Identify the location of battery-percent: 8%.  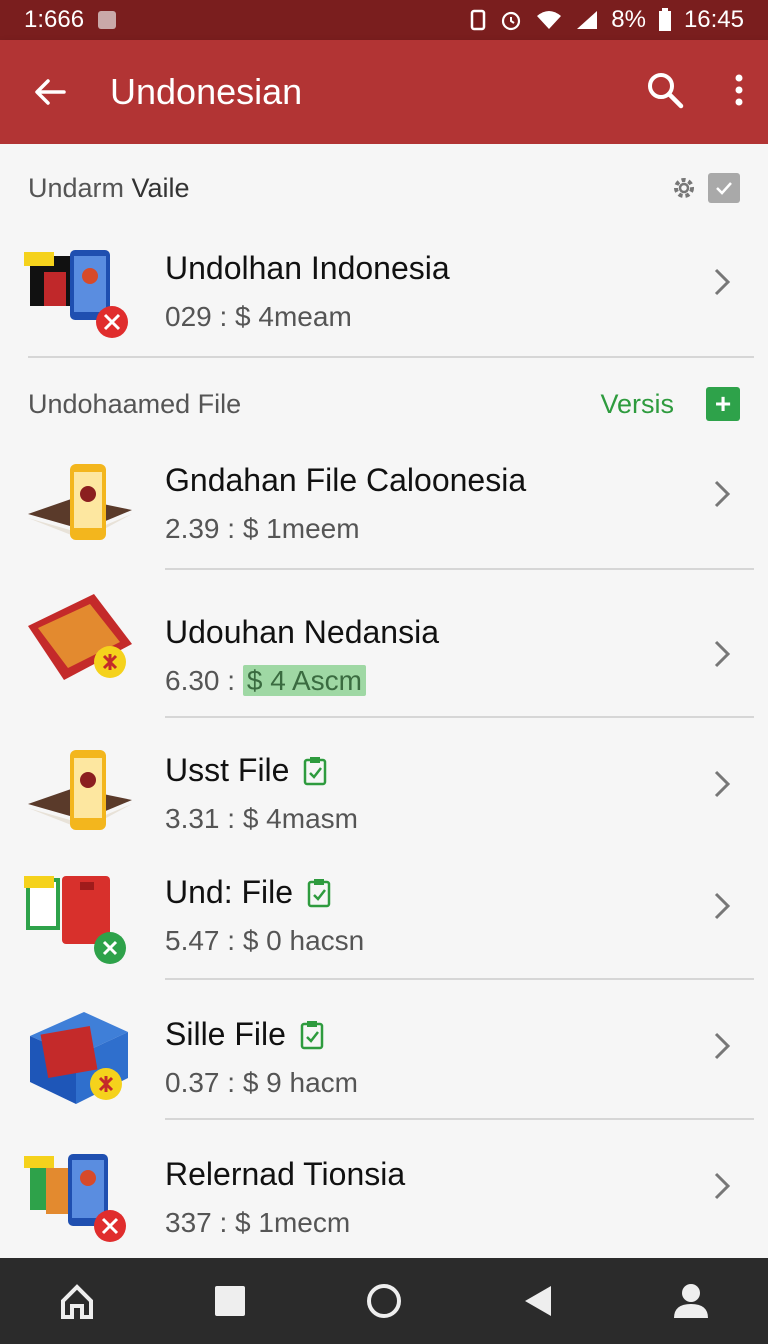
(628, 19).